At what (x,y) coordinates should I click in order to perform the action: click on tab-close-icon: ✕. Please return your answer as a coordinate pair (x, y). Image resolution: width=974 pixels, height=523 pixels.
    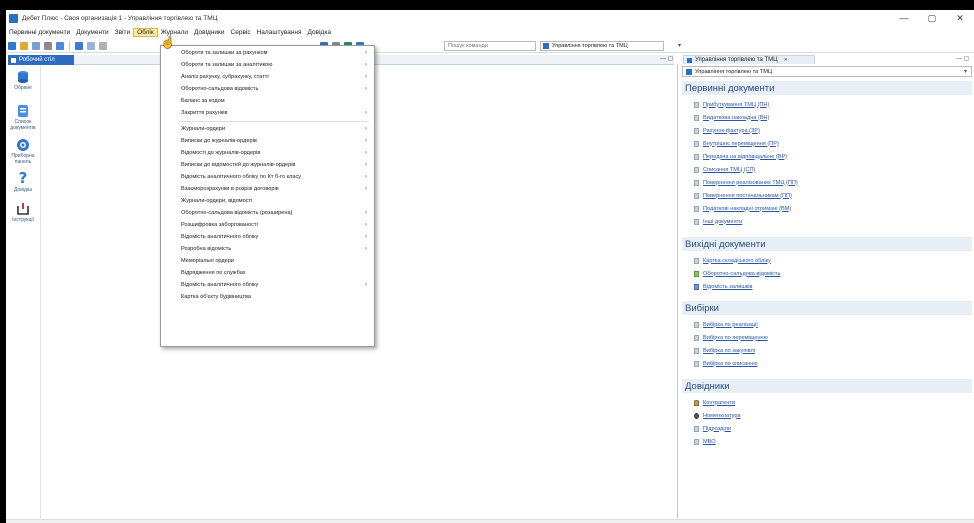
    Looking at the image, I should click on (786, 60).